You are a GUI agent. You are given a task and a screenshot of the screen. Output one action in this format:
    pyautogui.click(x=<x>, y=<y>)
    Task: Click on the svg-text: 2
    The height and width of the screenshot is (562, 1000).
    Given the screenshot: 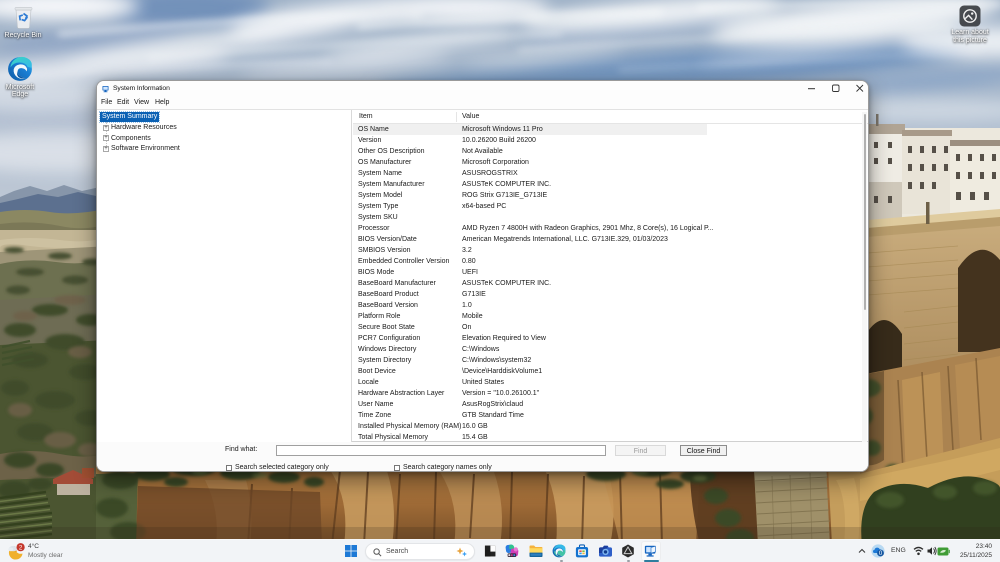 What is the action you would take?
    pyautogui.click(x=21, y=547)
    